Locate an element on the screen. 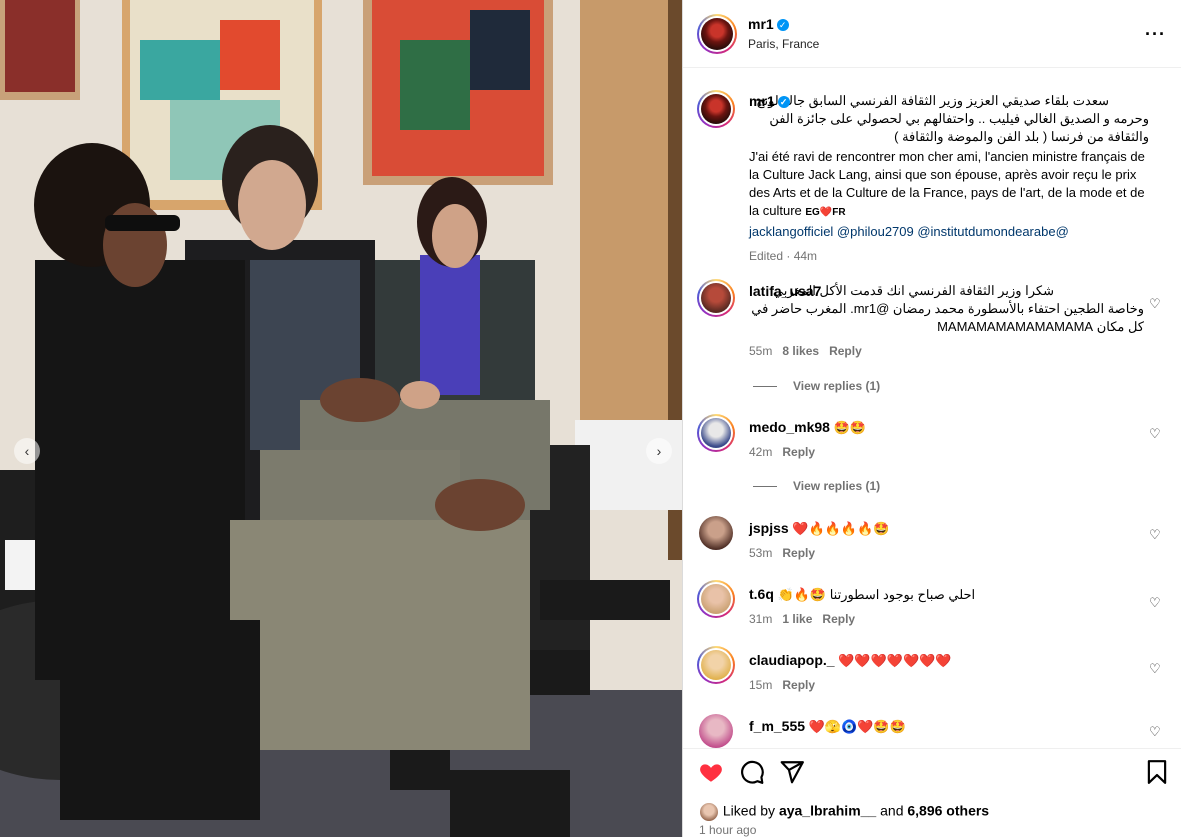 The width and height of the screenshot is (1181, 837). comment-text: ❤️🫣🧿❤️🤩🤩 is located at coordinates (857, 726).